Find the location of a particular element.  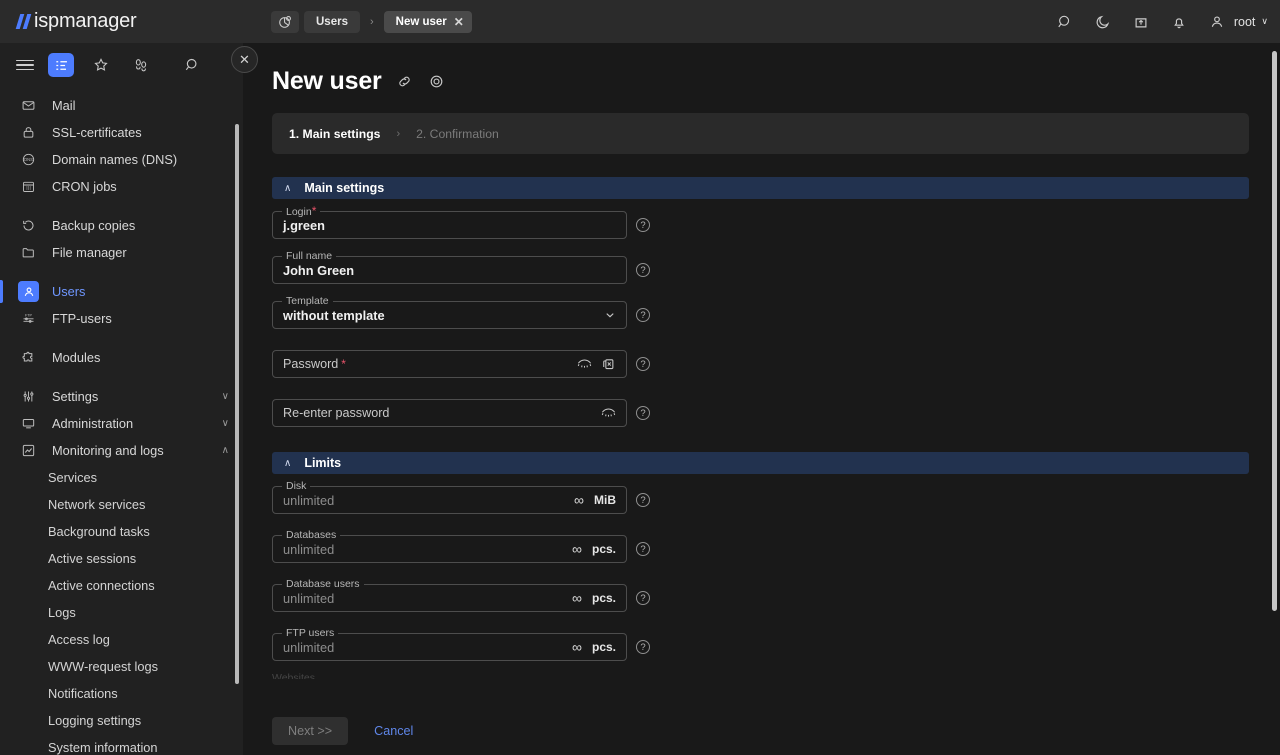

sidebar-item-mail: Mail is located at coordinates (121, 105).